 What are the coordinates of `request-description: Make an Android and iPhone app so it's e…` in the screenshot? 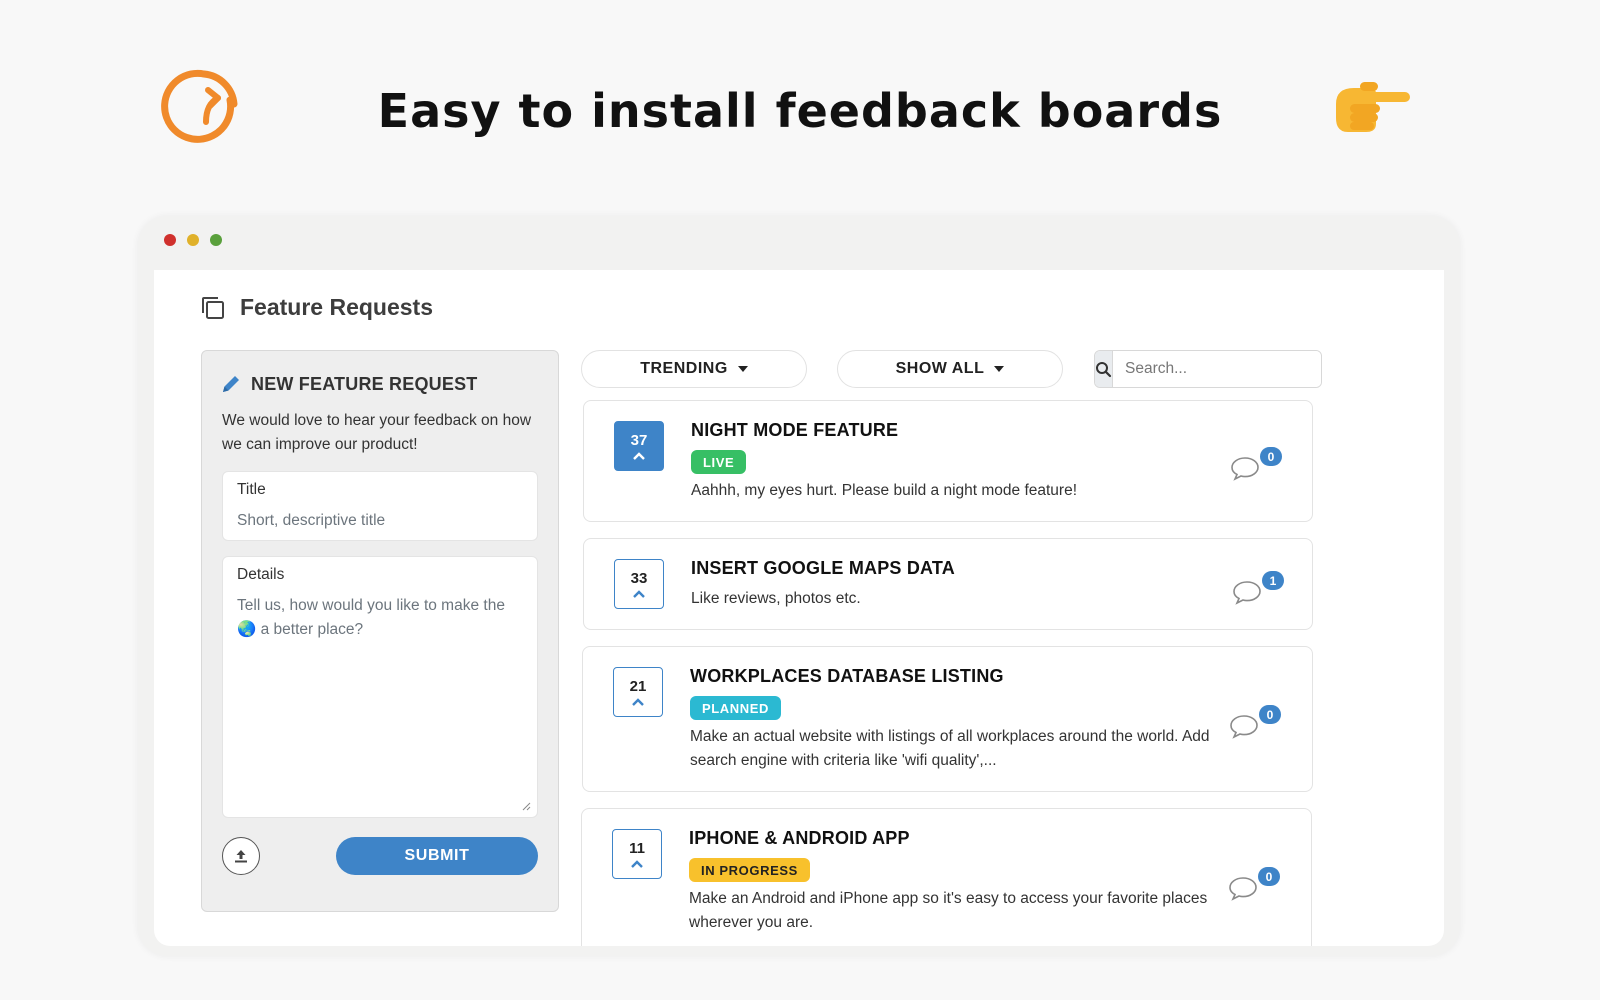 It's located at (948, 910).